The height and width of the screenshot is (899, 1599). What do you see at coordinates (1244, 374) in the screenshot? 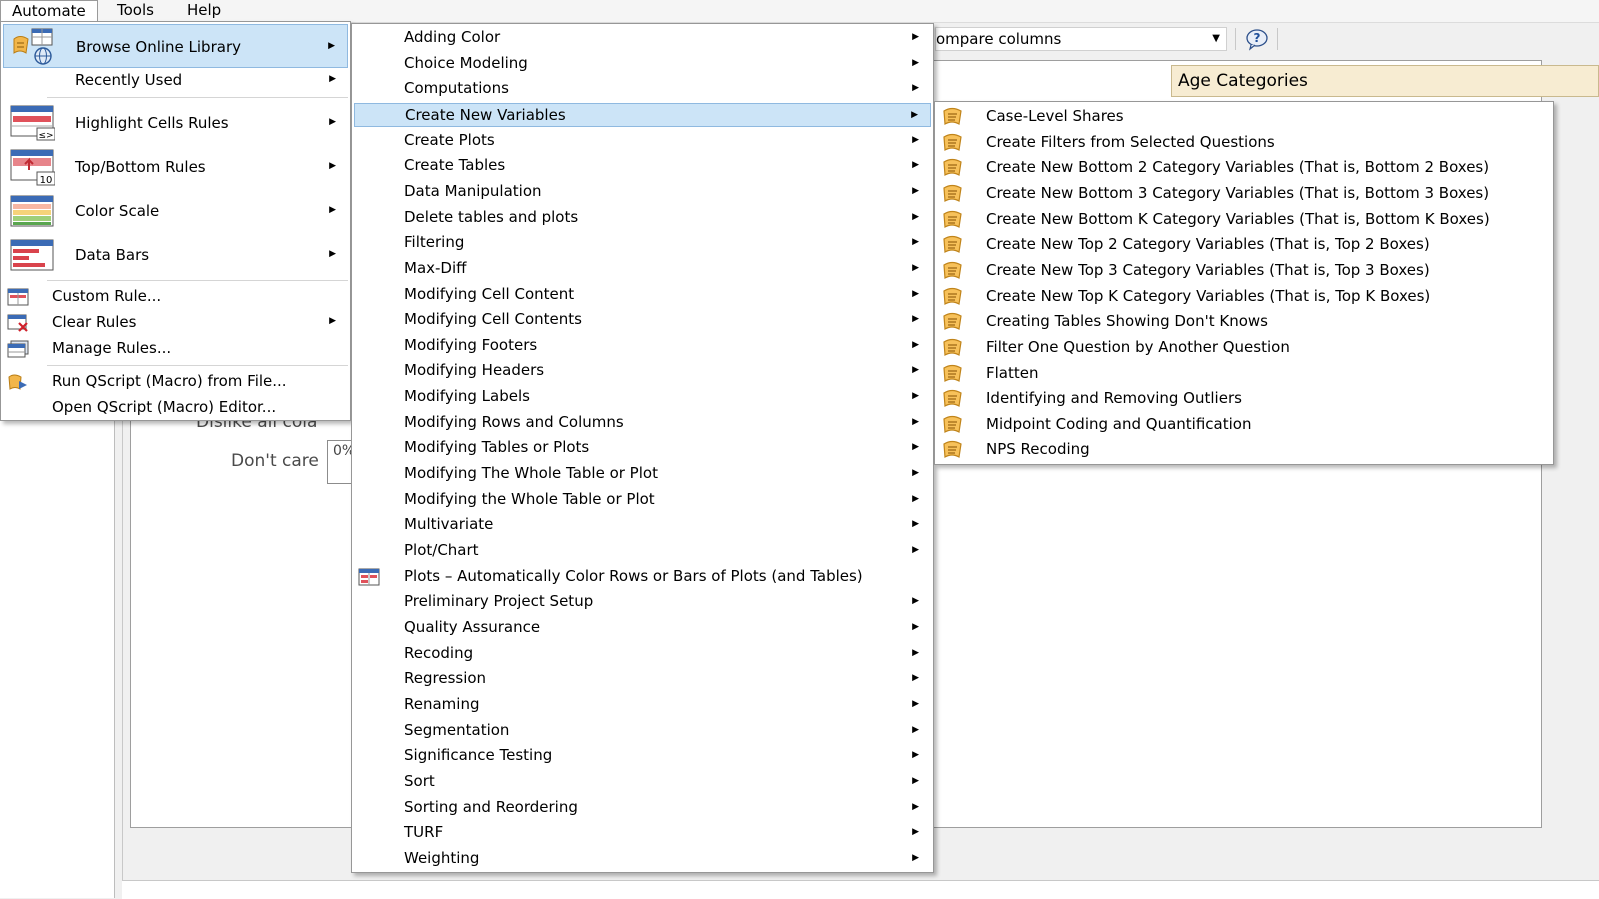
I see `variables-item-flatten: Flatten` at bounding box center [1244, 374].